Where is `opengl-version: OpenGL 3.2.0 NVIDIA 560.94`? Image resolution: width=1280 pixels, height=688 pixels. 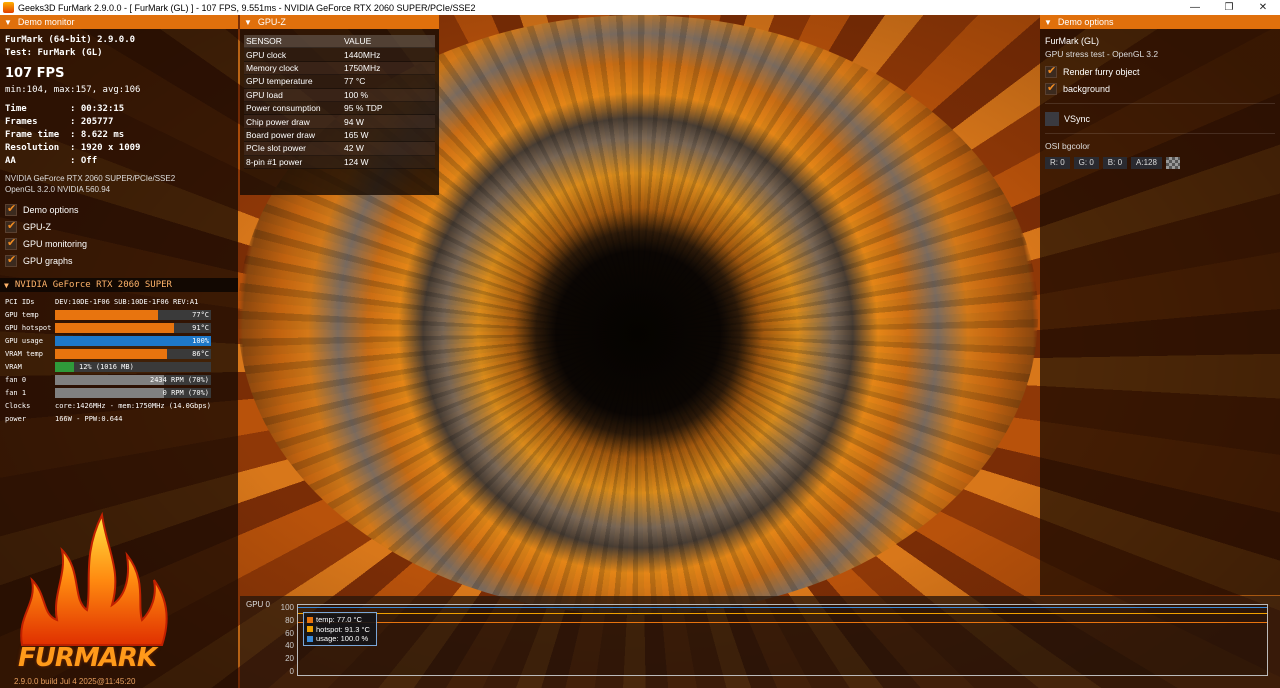
opengl-version: OpenGL 3.2.0 NVIDIA 560.94 is located at coordinates (58, 189).